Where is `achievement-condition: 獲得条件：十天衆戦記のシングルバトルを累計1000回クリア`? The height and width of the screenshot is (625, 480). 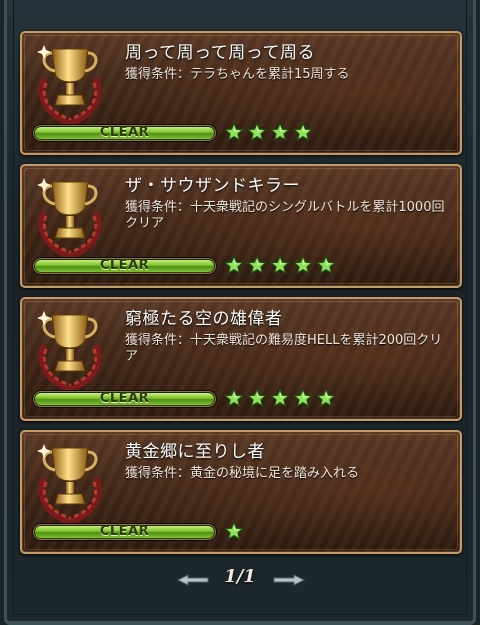 achievement-condition: 獲得条件：十天衆戦記のシングルバトルを累計1000回クリア is located at coordinates (285, 215).